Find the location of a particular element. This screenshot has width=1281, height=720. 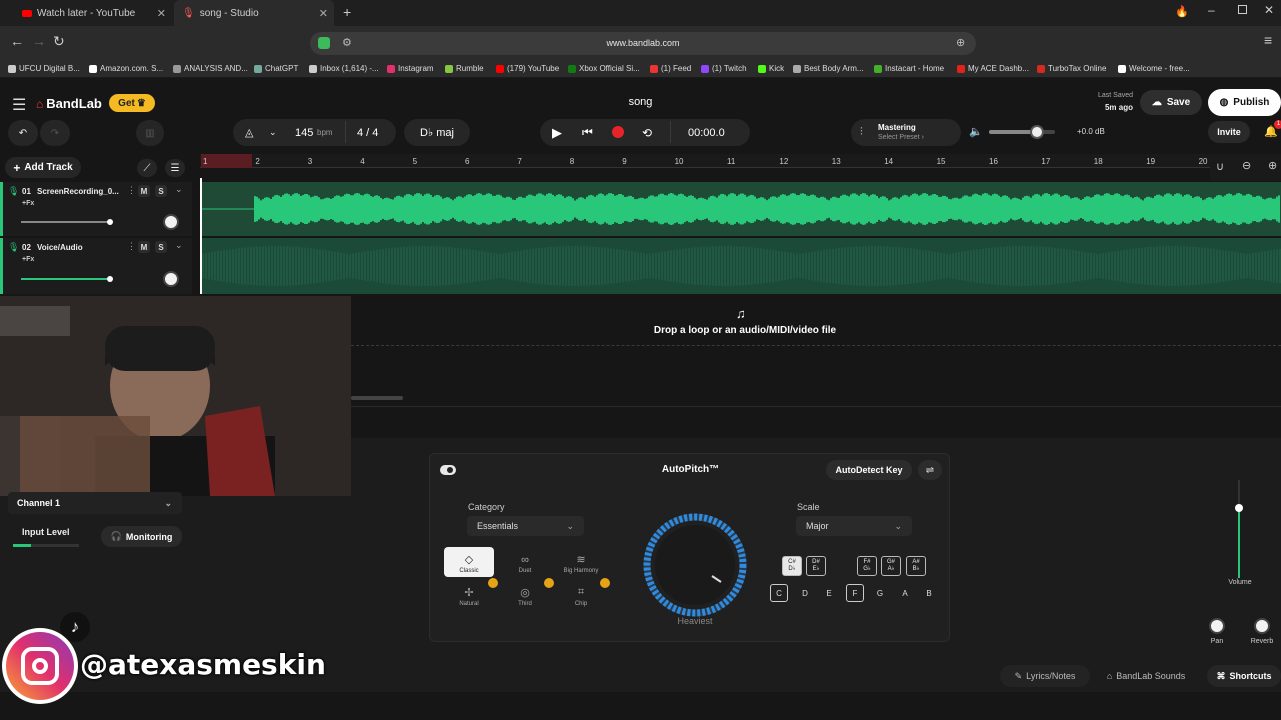

save-button: ☁ Save is located at coordinates (1171, 102).